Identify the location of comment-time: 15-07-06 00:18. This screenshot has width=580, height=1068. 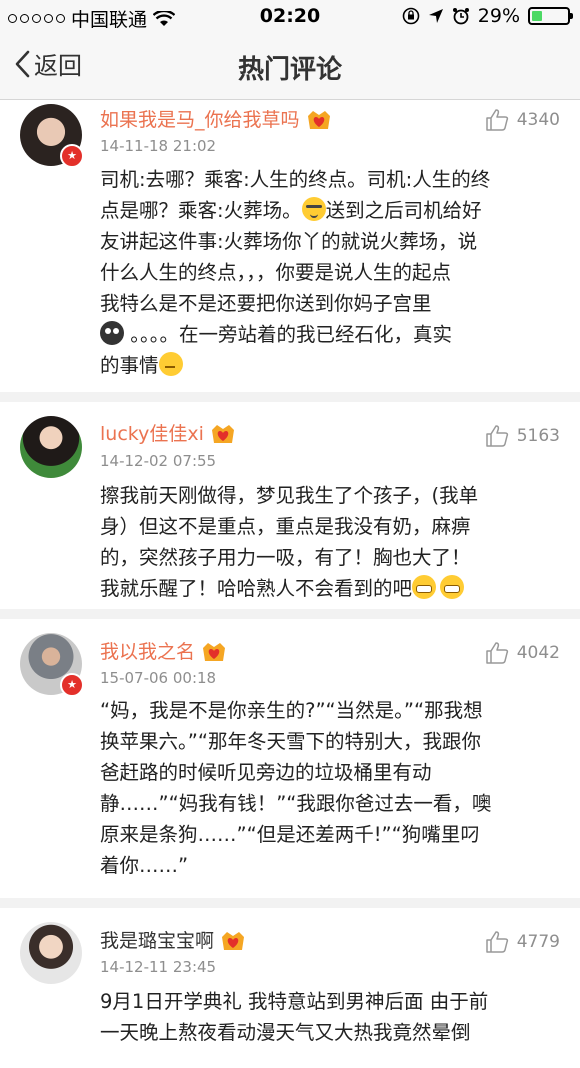
(158, 678).